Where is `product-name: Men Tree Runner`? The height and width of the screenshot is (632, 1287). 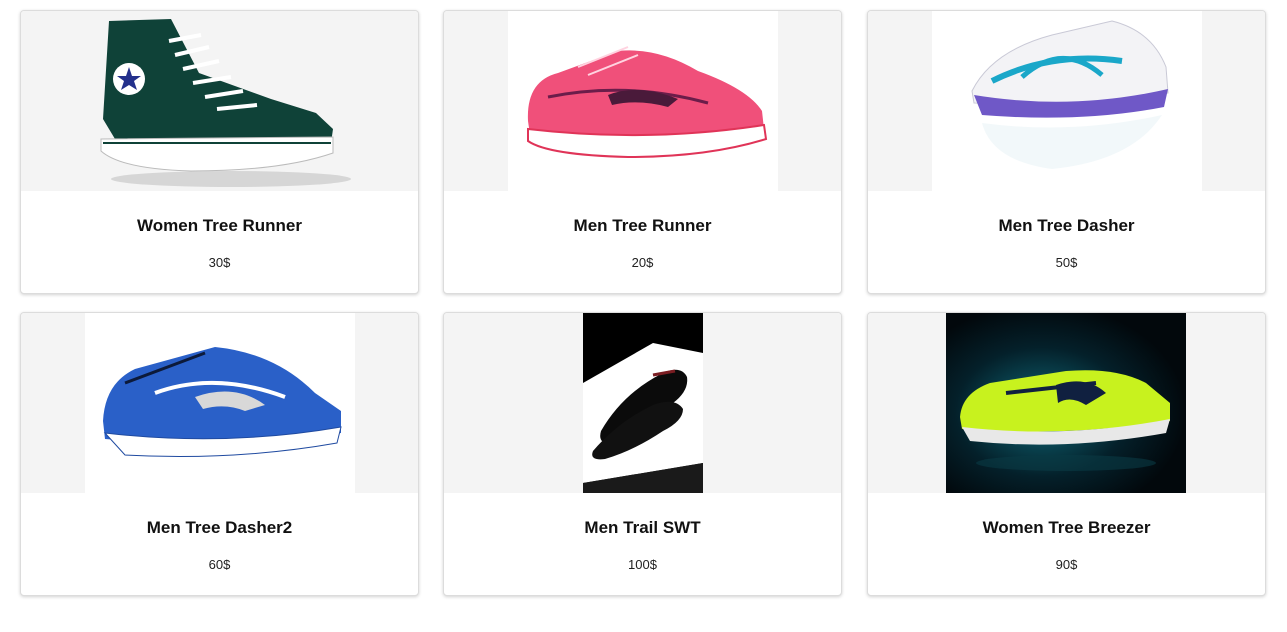 product-name: Men Tree Runner is located at coordinates (642, 225).